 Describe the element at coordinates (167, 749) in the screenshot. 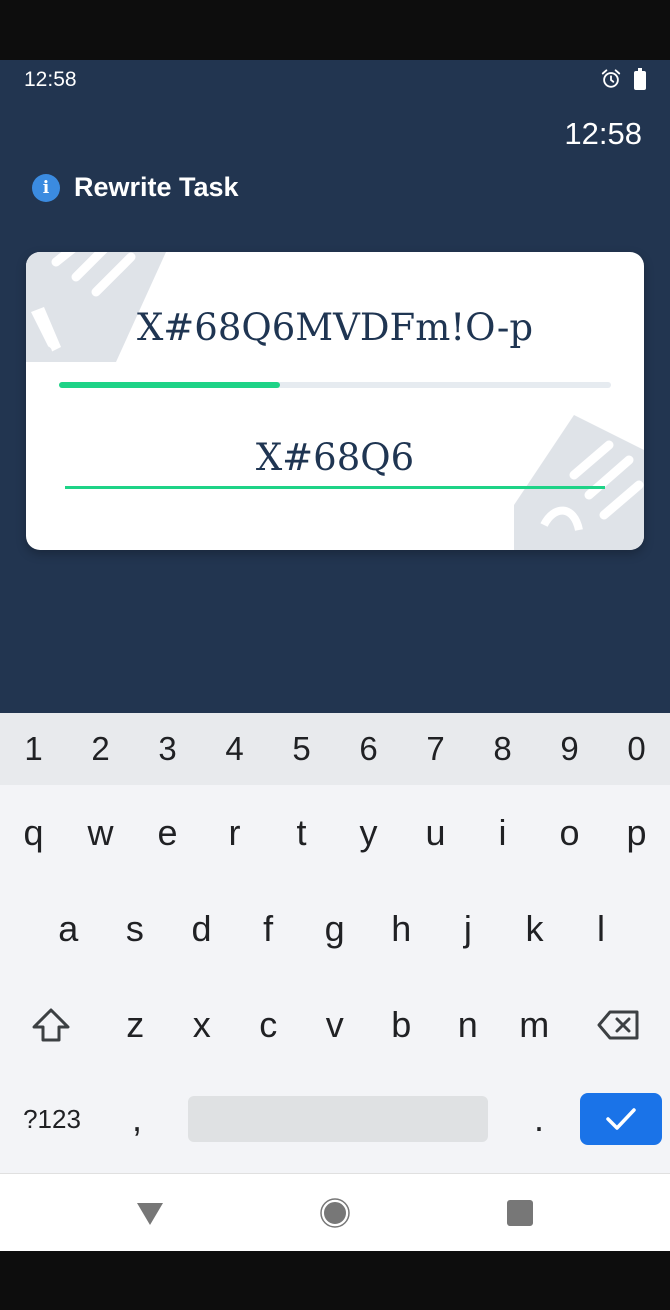

I see `number-key-3: 3` at that location.